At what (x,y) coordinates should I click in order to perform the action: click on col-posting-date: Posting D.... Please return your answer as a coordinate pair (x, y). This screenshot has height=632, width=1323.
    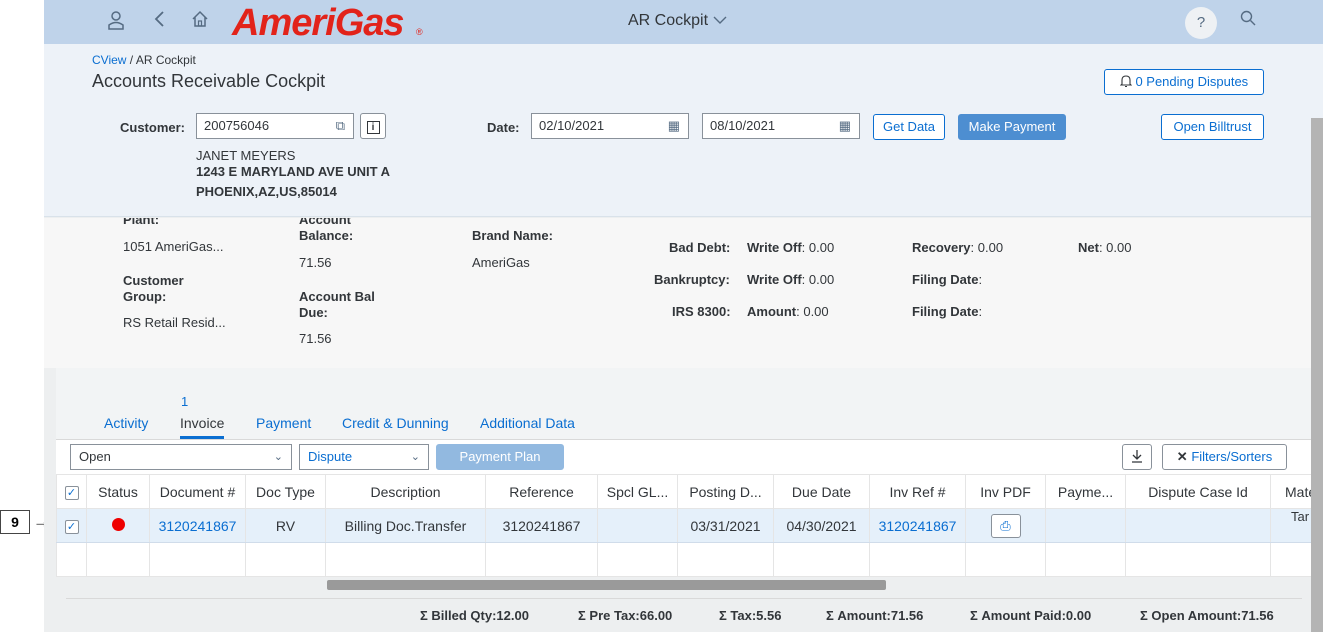
    Looking at the image, I should click on (725, 491).